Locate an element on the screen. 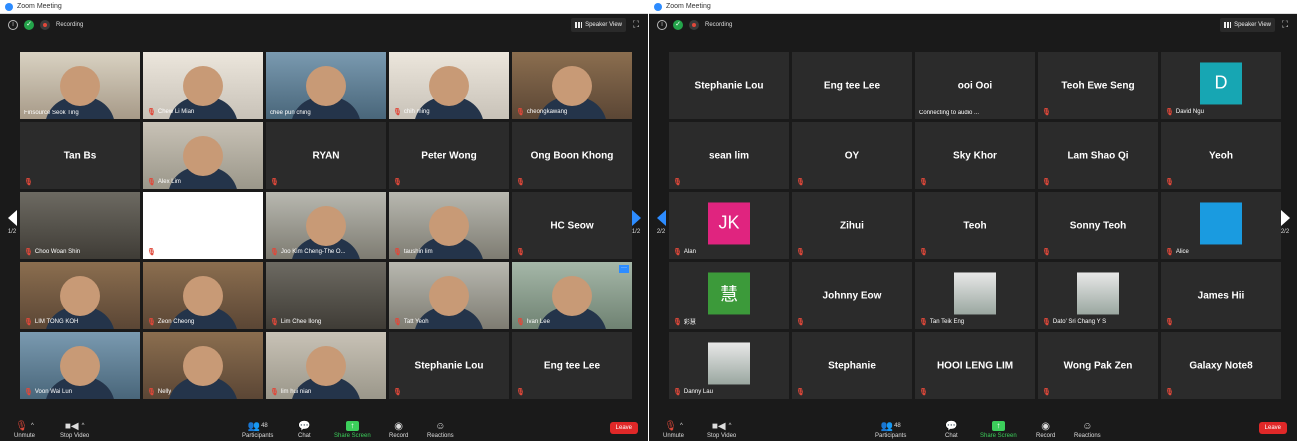  participant-tile: Galaxy Note8 🎙 is located at coordinates (1221, 365).